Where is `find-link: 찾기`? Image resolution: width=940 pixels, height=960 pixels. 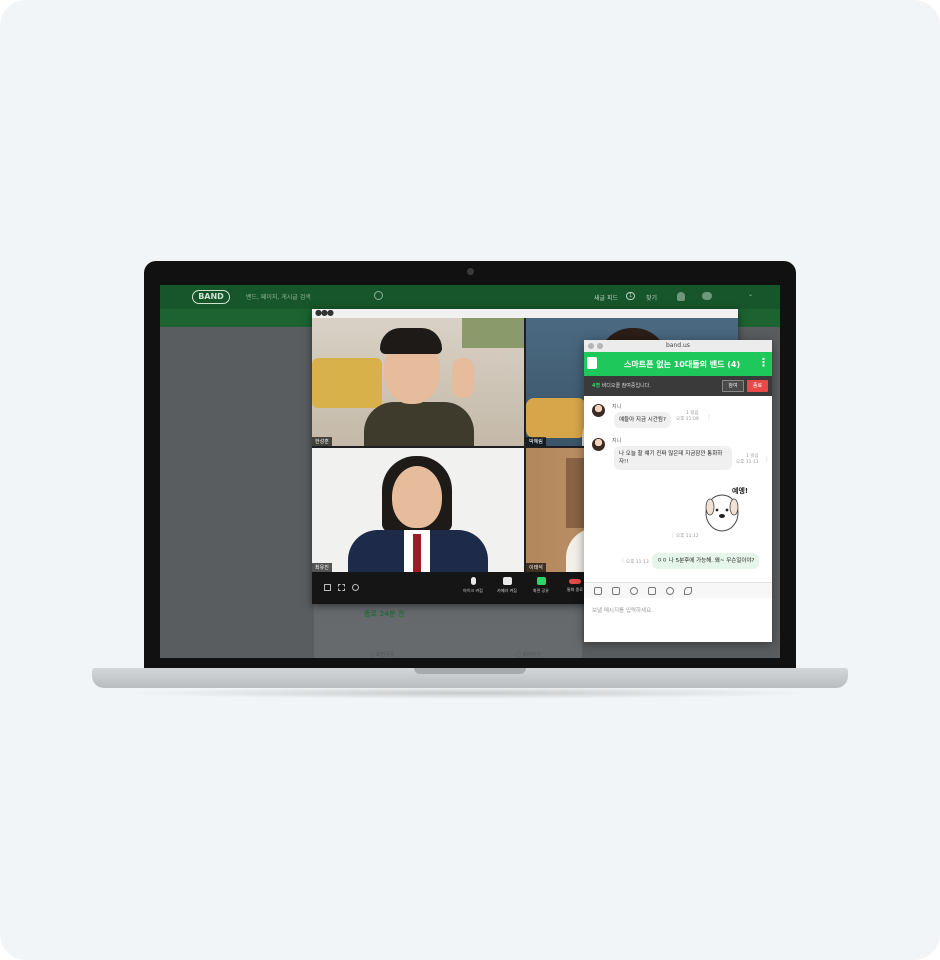 find-link: 찾기 is located at coordinates (651, 297).